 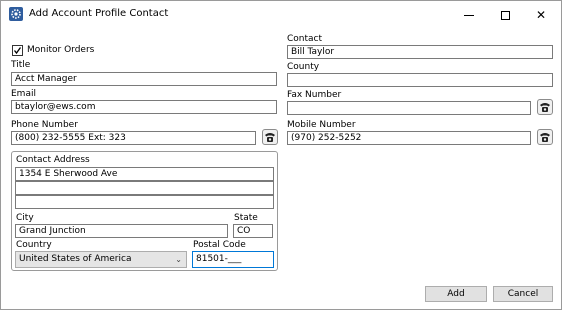 I want to click on contact-label: Contact, so click(x=305, y=39).